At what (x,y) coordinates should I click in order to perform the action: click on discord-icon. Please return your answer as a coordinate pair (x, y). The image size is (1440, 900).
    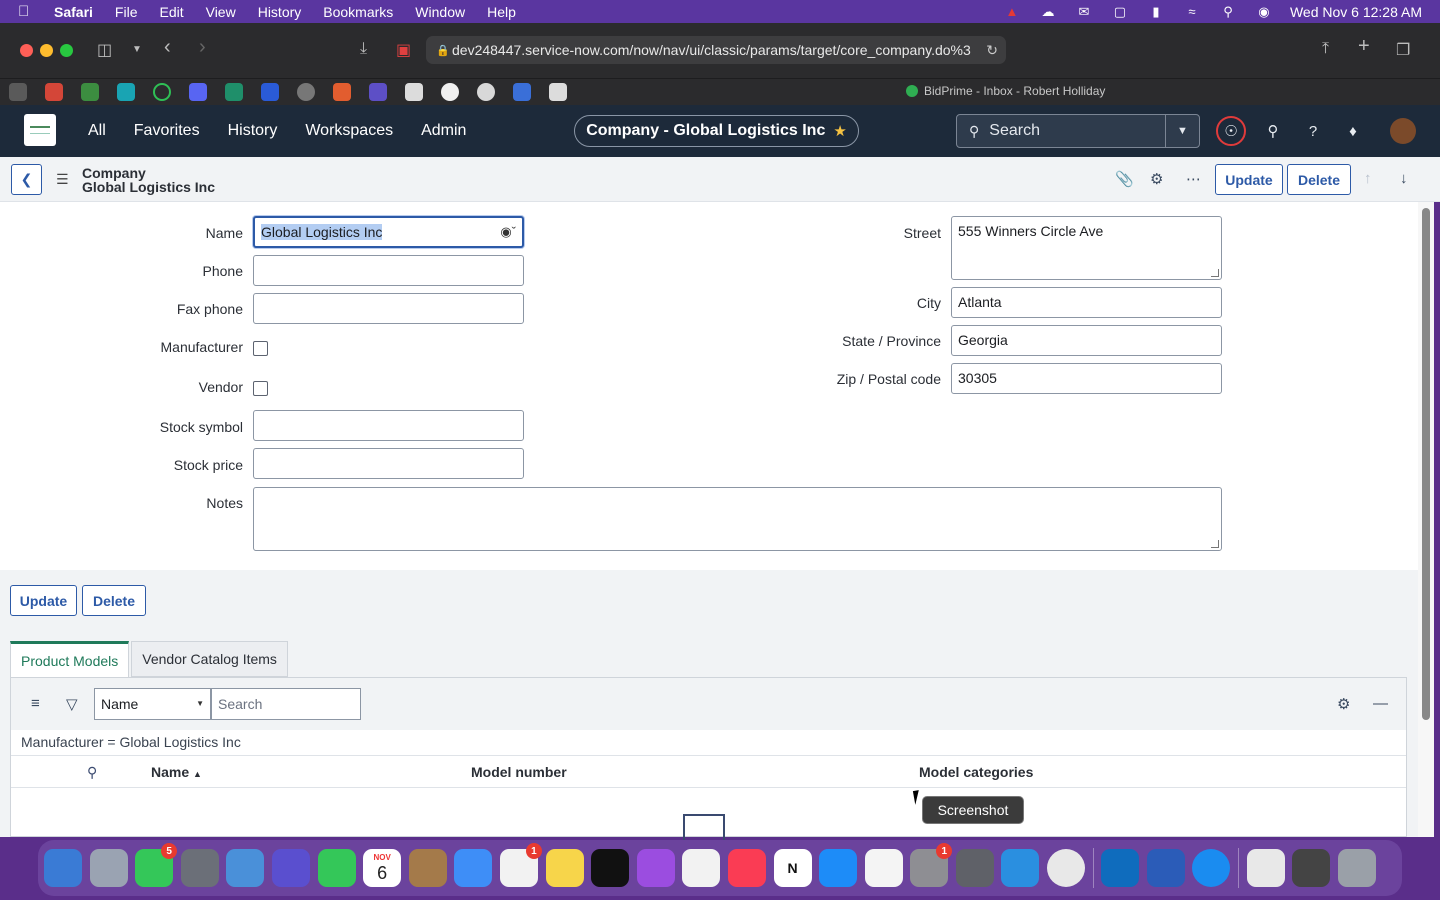
    Looking at the image, I should click on (198, 92).